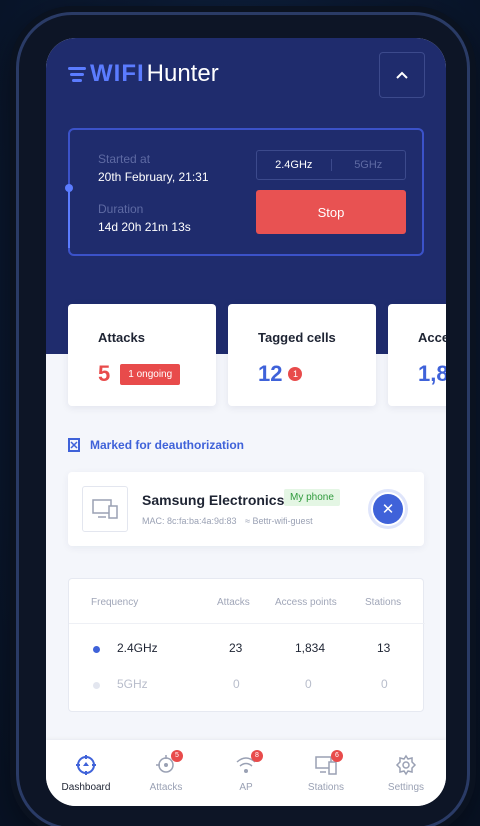 The image size is (480, 826). I want to click on cell-access-points: 1,834, so click(310, 648).